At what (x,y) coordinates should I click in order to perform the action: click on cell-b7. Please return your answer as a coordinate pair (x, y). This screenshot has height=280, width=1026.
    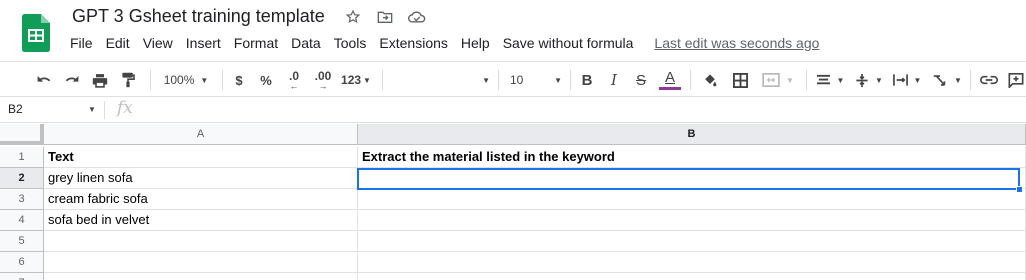
    Looking at the image, I should click on (692, 276).